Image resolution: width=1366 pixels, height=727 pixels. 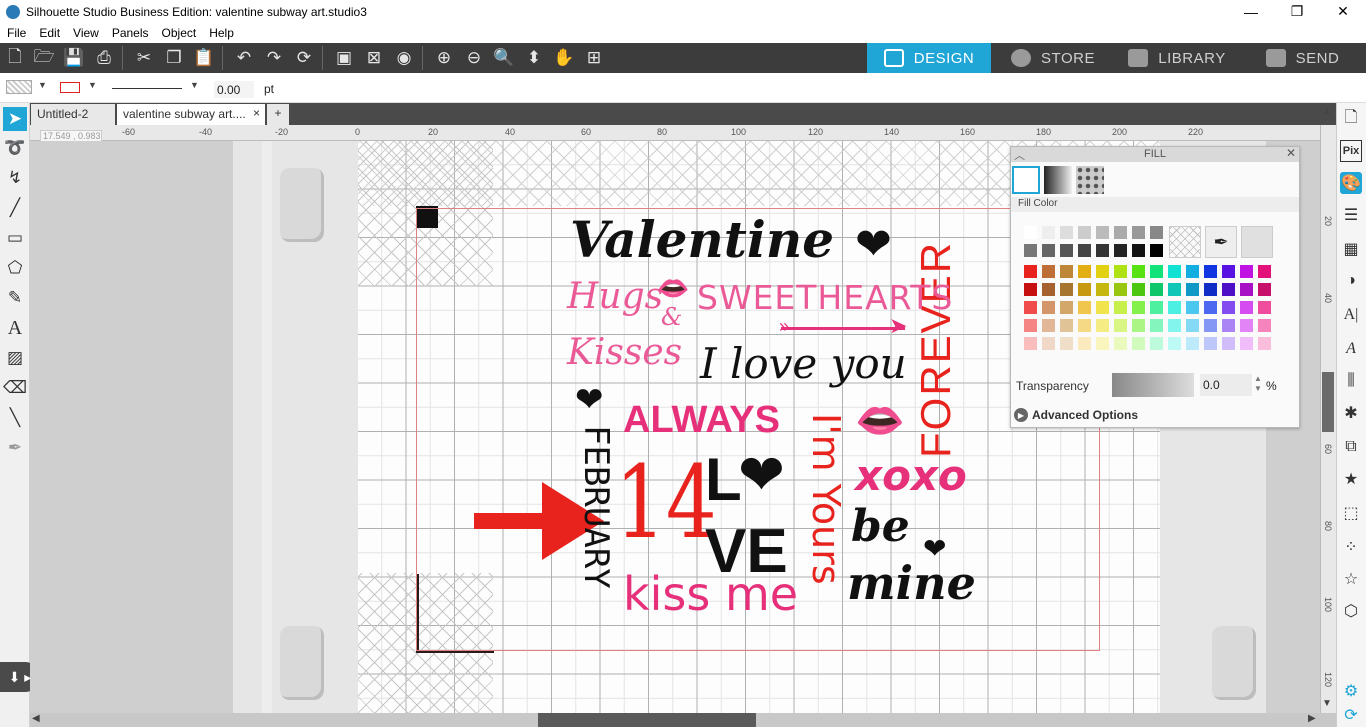 What do you see at coordinates (1302, 58) in the screenshot?
I see `tab-send: SEND` at bounding box center [1302, 58].